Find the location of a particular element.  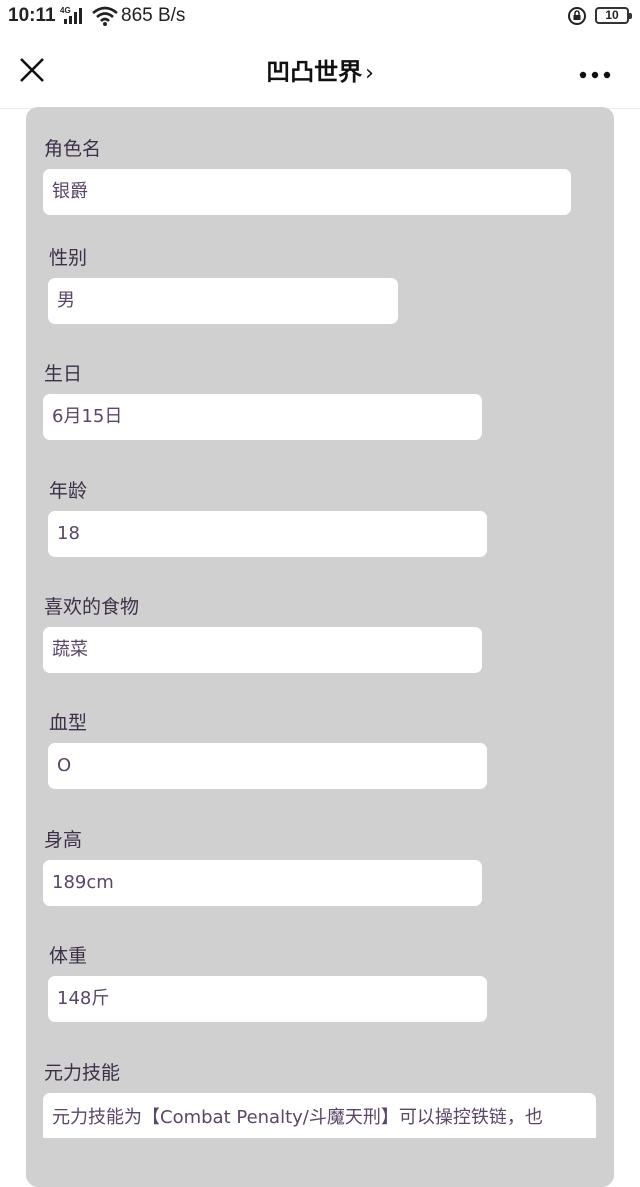

label-character-name: 角色名 is located at coordinates (73, 149).